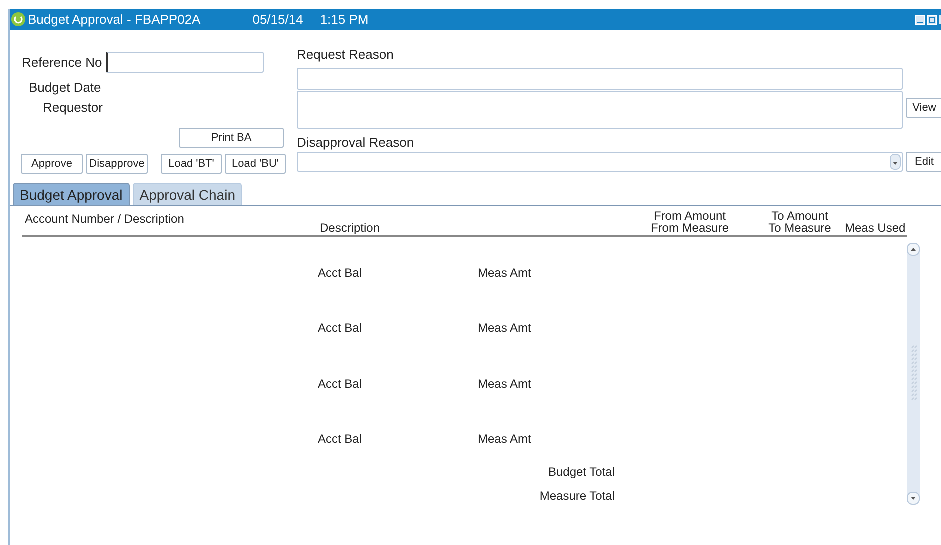 This screenshot has height=545, width=941. Describe the element at coordinates (351, 228) in the screenshot. I see `column-header: Description` at that location.